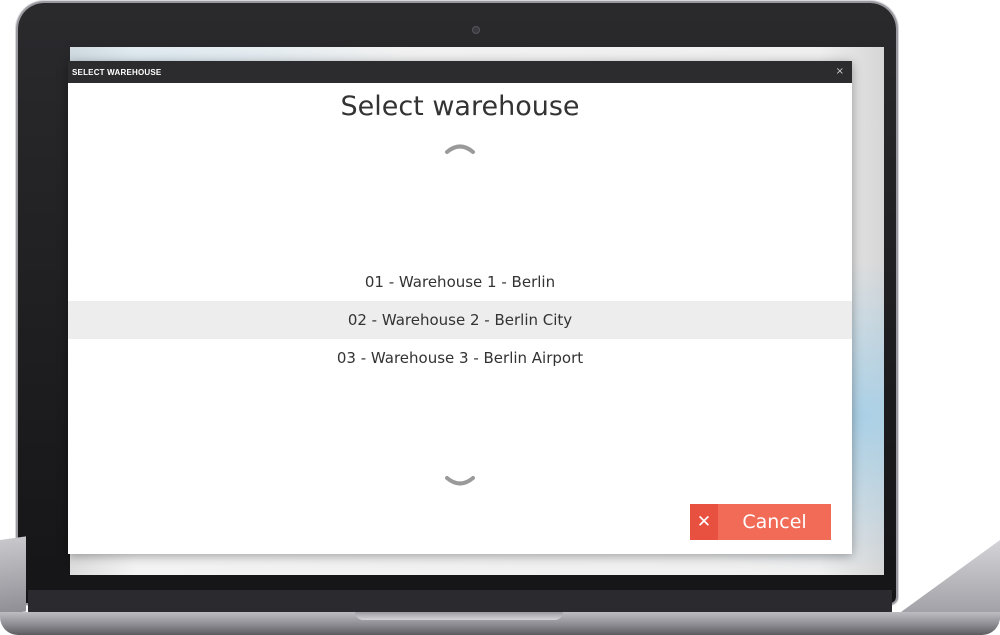 This screenshot has width=1000, height=635. Describe the element at coordinates (460, 483) in the screenshot. I see `chevron-down-icon` at that location.